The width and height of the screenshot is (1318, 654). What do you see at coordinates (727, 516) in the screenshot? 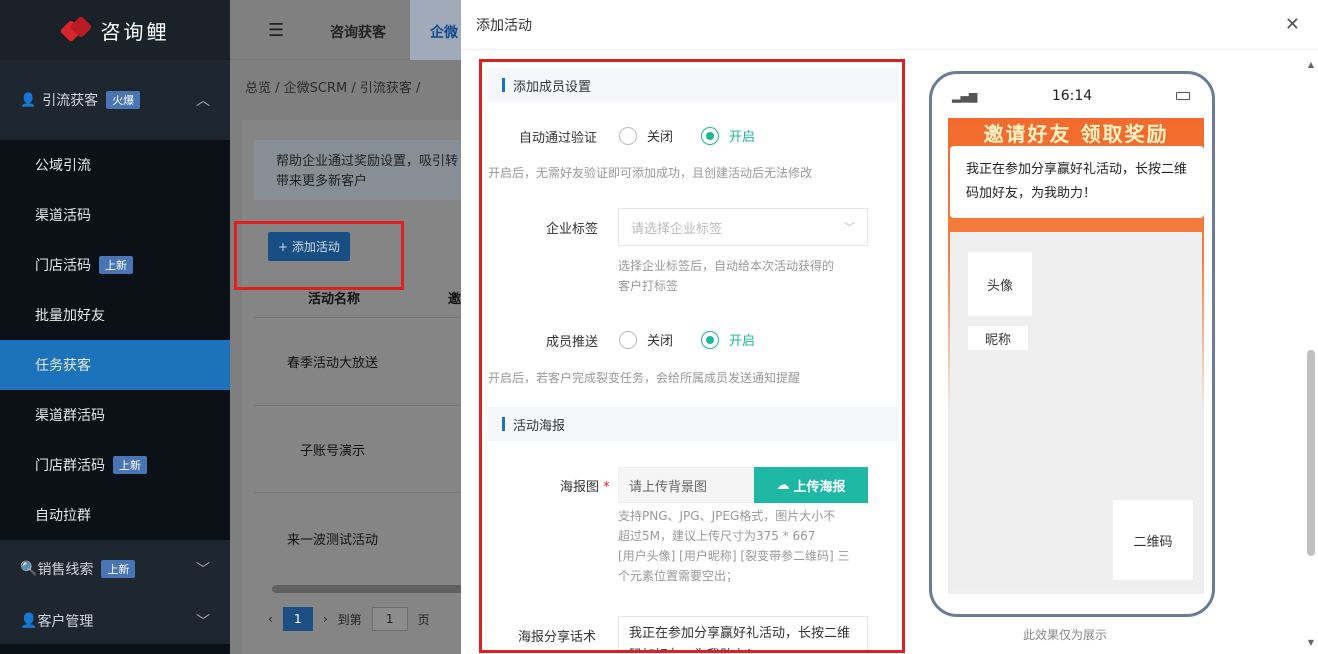
I see `poster-hint-line: 支持PNG、JPG、JPEG格式，图片大小不` at bounding box center [727, 516].